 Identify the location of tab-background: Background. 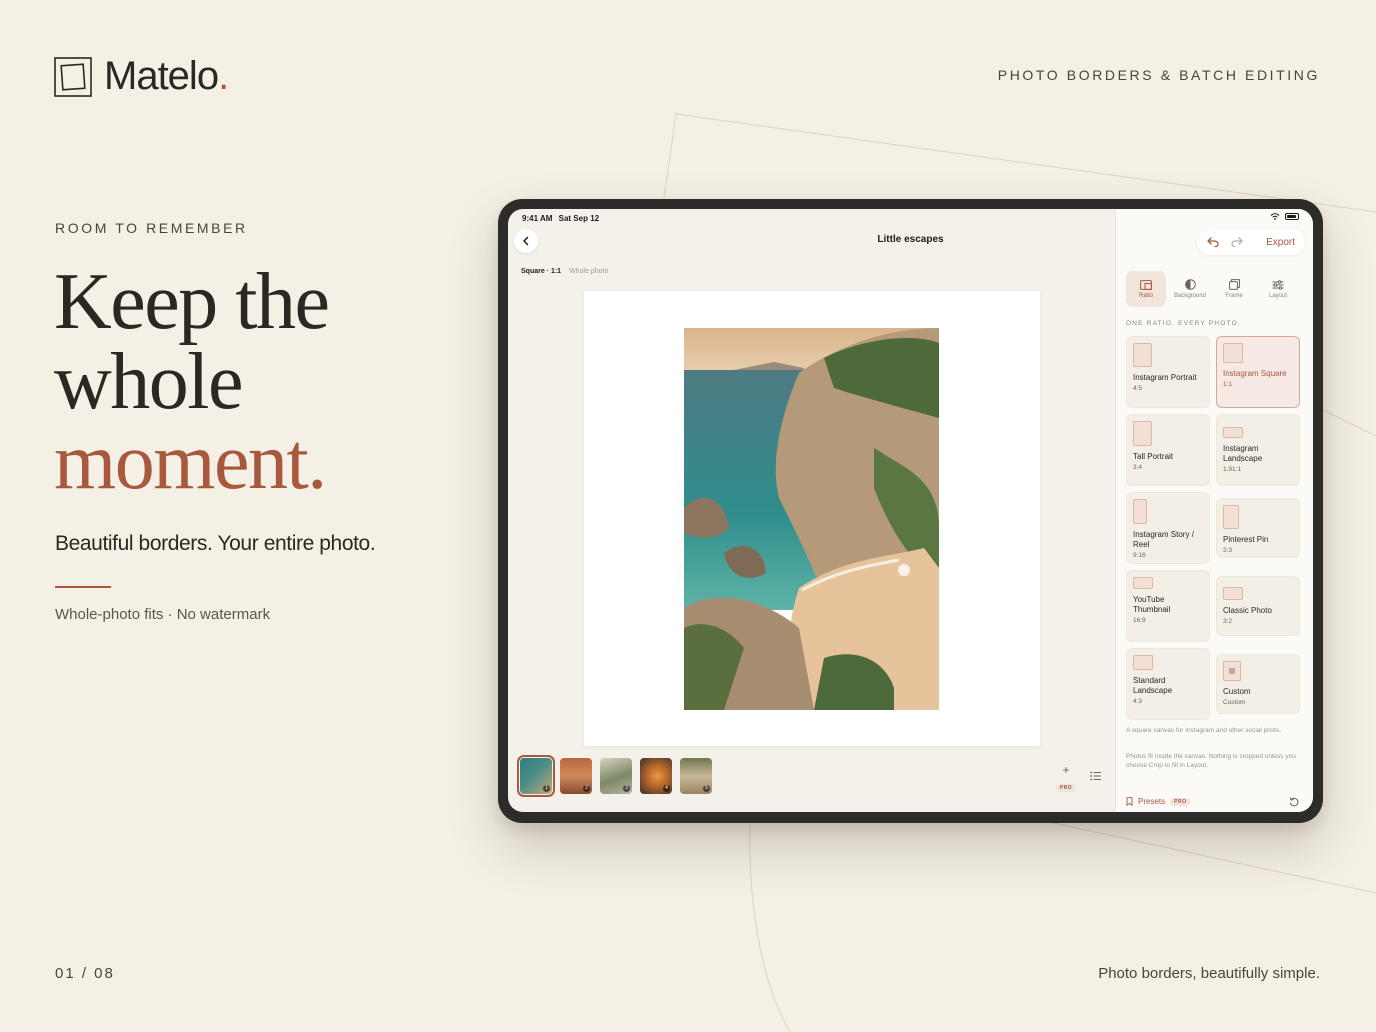
(1190, 289).